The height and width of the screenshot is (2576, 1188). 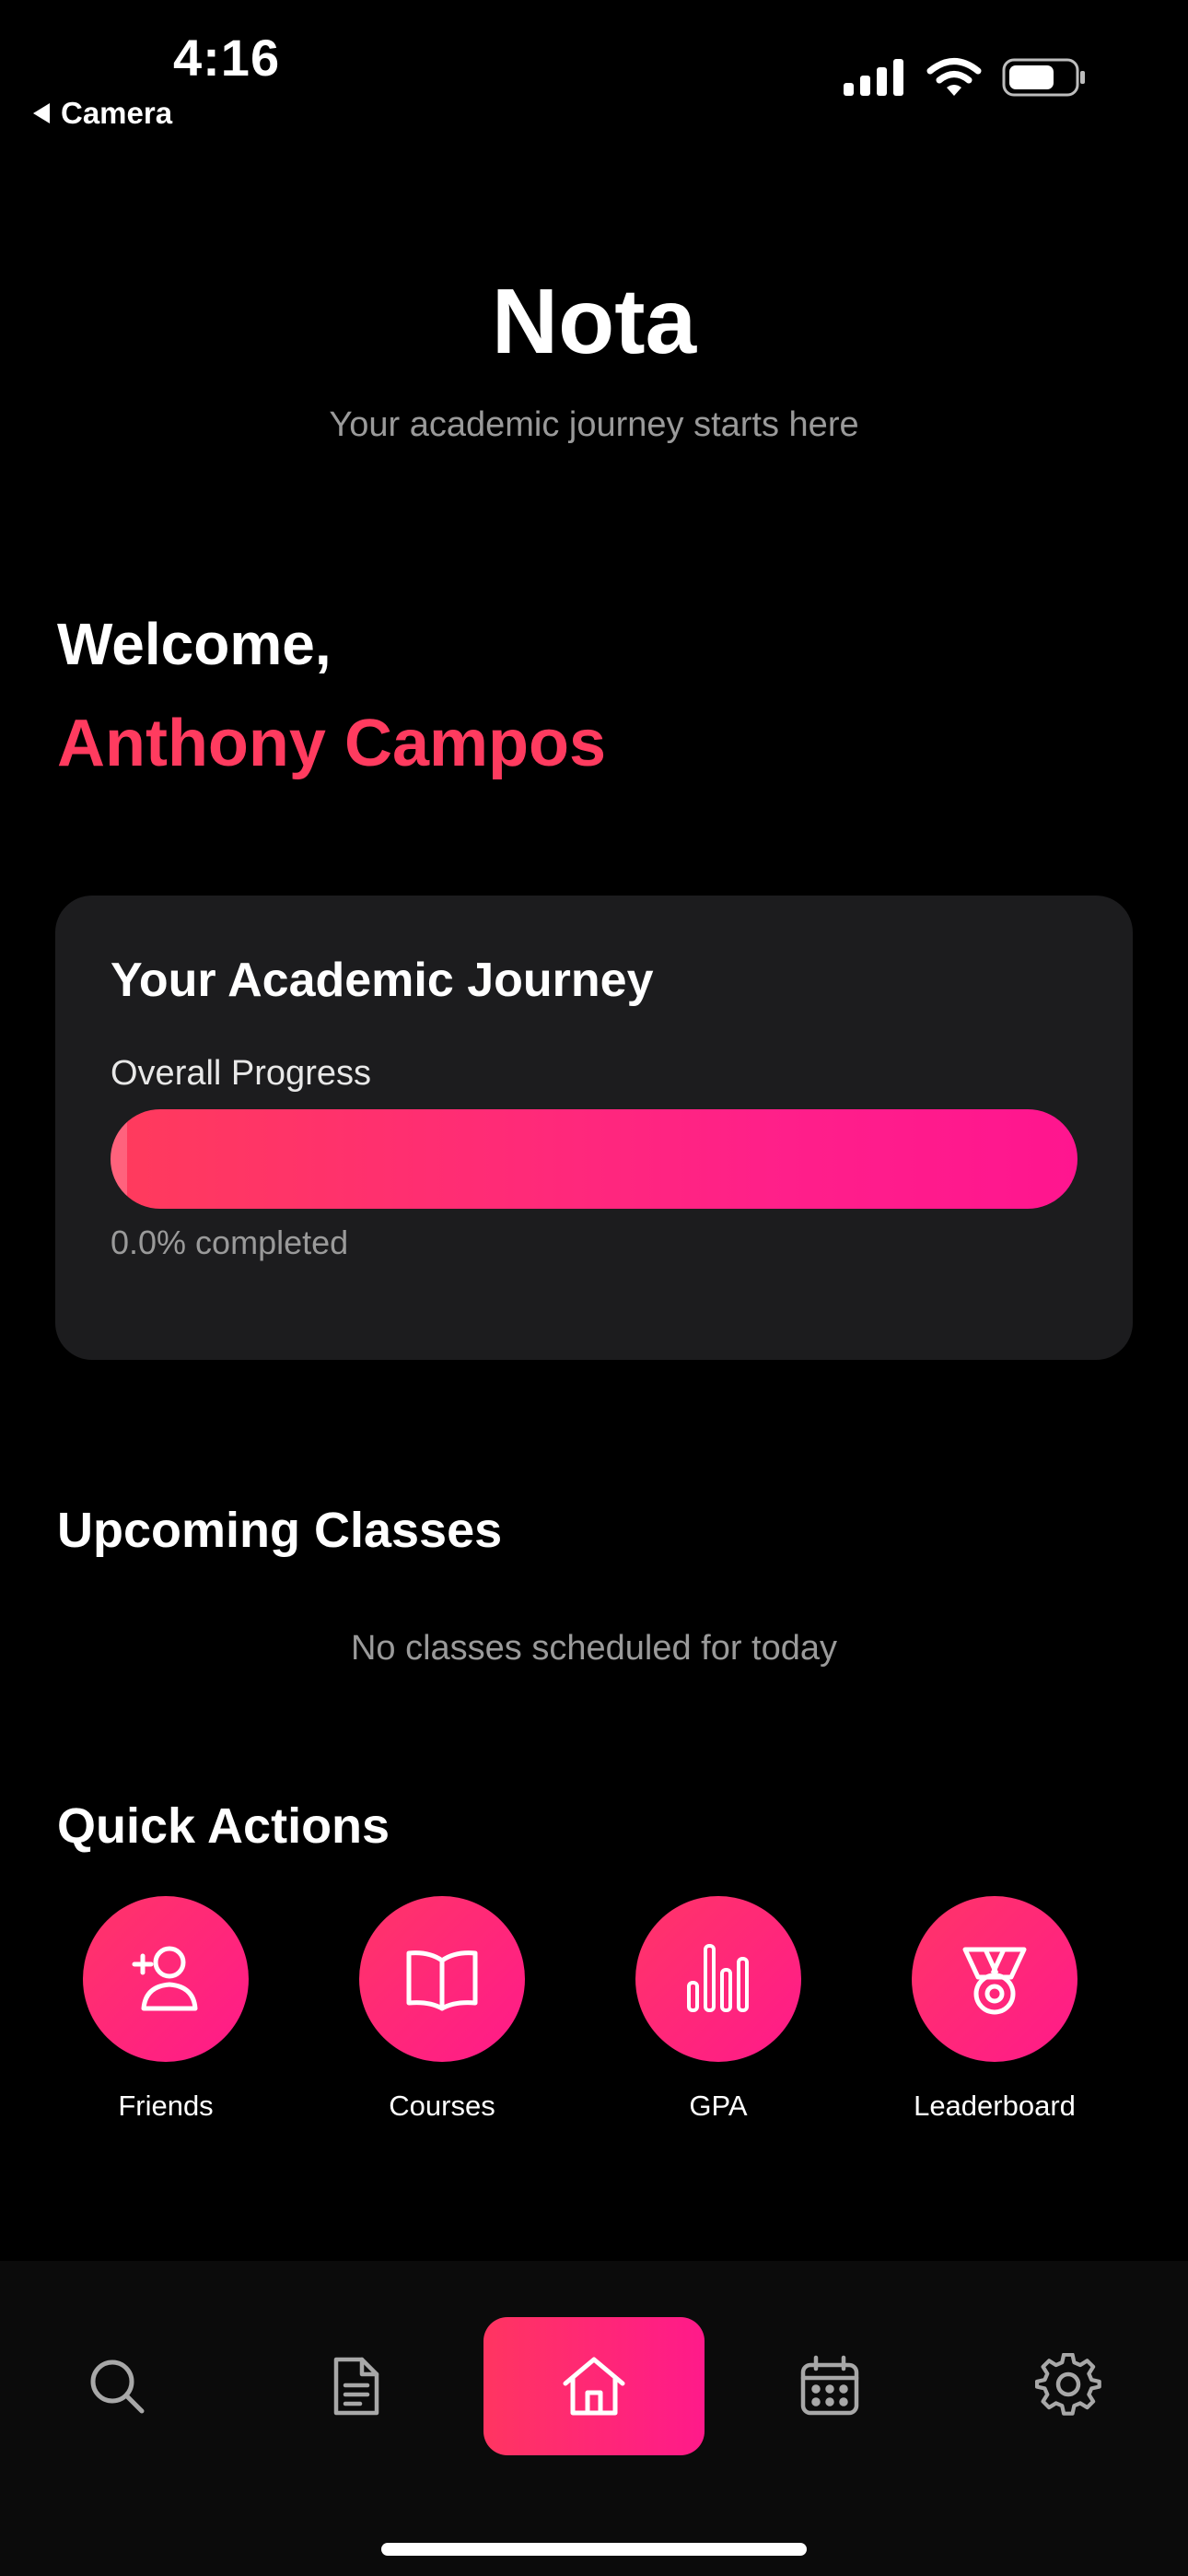 I want to click on courses-button, so click(x=442, y=1979).